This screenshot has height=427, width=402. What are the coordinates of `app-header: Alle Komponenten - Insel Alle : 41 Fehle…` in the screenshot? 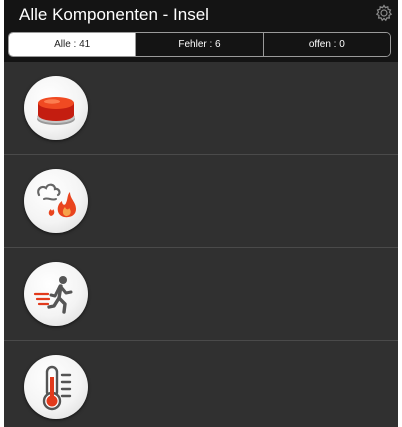 It's located at (201, 31).